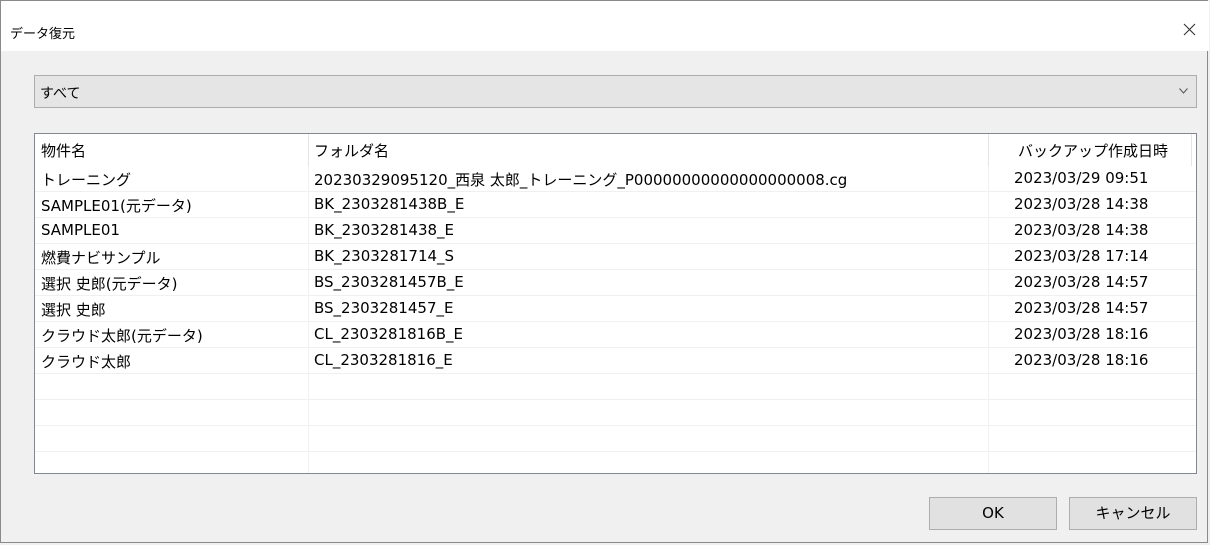 The height and width of the screenshot is (545, 1210). I want to click on cell-folder-name: BS_2303281457B_E, so click(389, 282).